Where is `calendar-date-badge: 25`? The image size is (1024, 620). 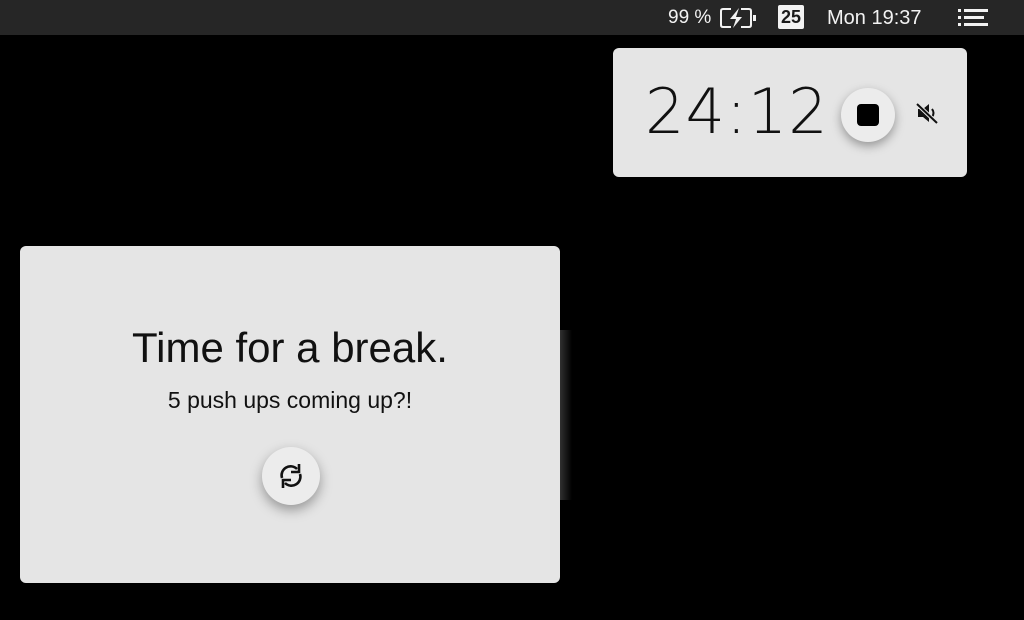
calendar-date-badge: 25 is located at coordinates (791, 17).